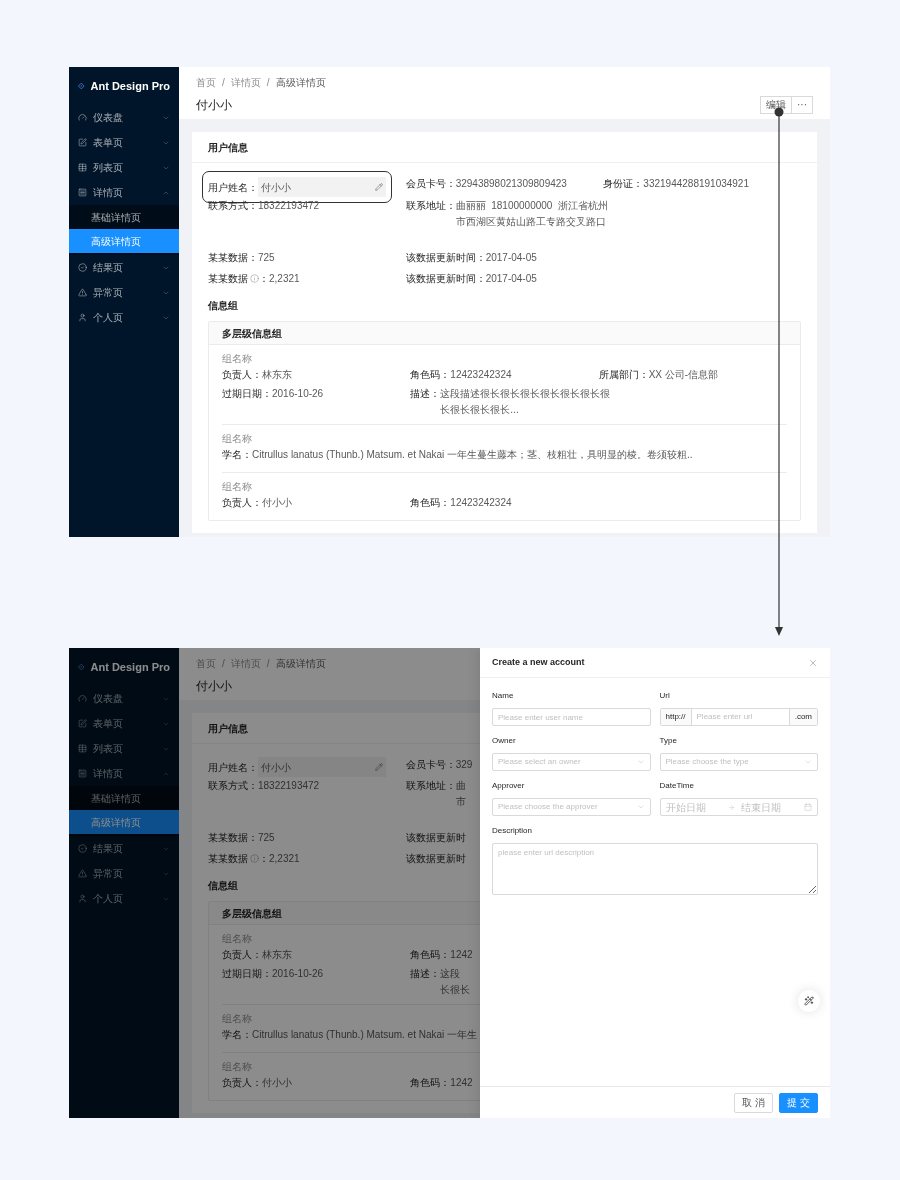 This screenshot has height=1180, width=900. Describe the element at coordinates (264, 279) in the screenshot. I see `colon: ：` at that location.